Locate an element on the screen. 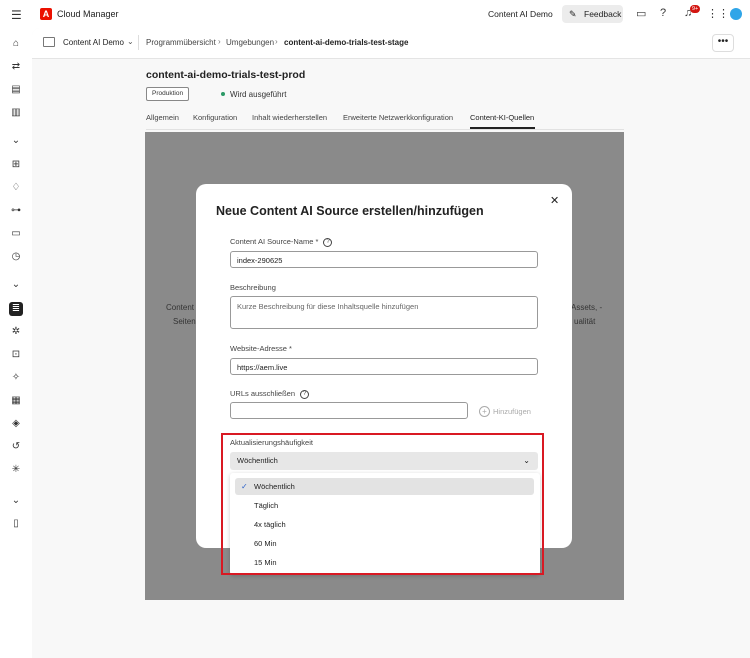  feedback-label: Feedback is located at coordinates (603, 14).